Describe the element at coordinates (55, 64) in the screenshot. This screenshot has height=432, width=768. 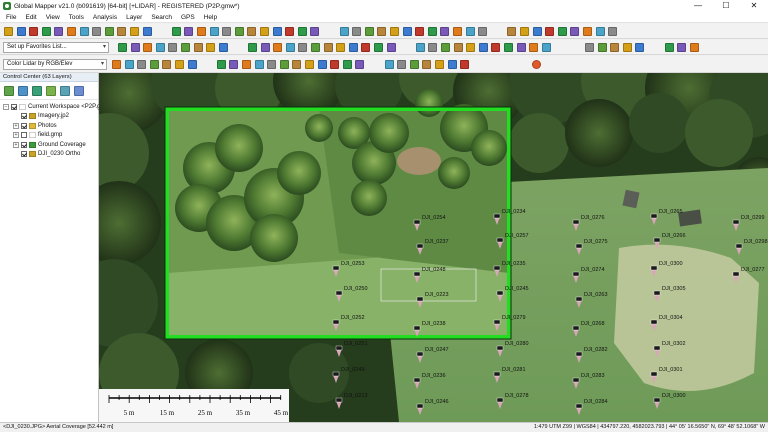
I see `lidar-color-dropdown: Color Lidar by RGB/Elev` at that location.